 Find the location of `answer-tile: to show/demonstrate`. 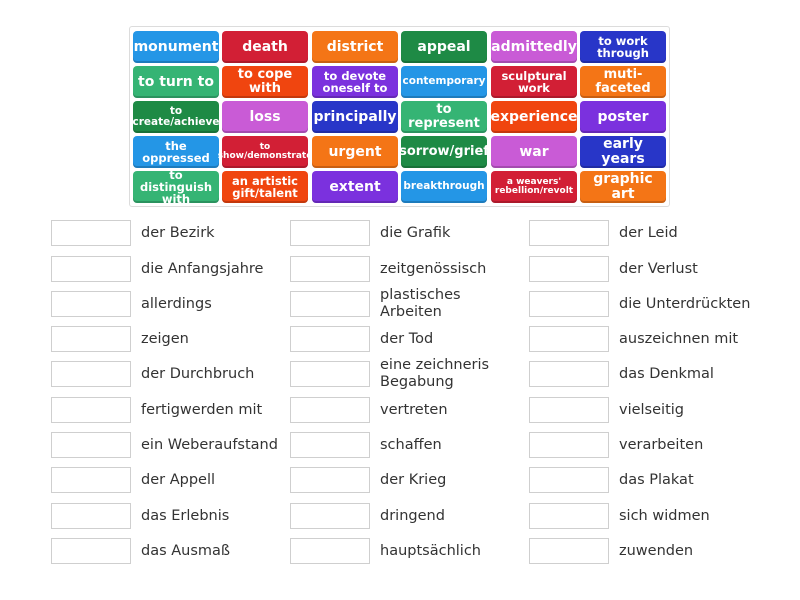

answer-tile: to show/demonstrate is located at coordinates (265, 152).